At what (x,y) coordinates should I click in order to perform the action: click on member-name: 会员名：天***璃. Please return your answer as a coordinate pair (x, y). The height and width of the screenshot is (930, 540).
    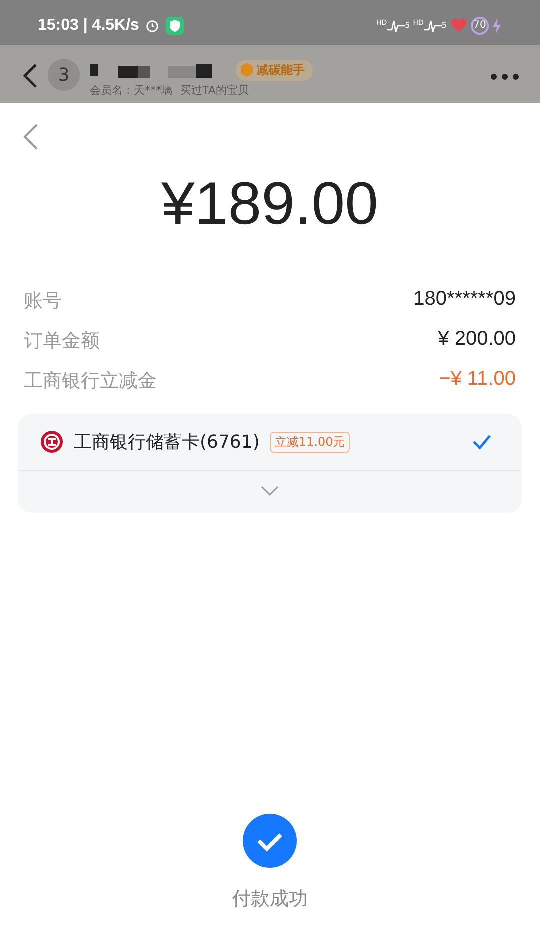
    Looking at the image, I should click on (131, 90).